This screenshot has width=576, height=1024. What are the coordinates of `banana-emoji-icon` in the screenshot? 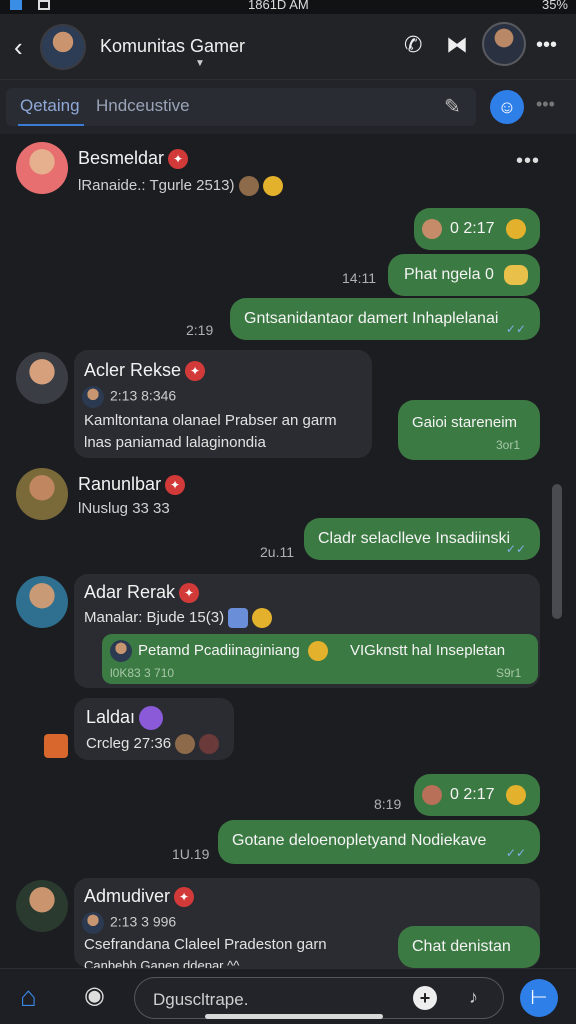 It's located at (516, 275).